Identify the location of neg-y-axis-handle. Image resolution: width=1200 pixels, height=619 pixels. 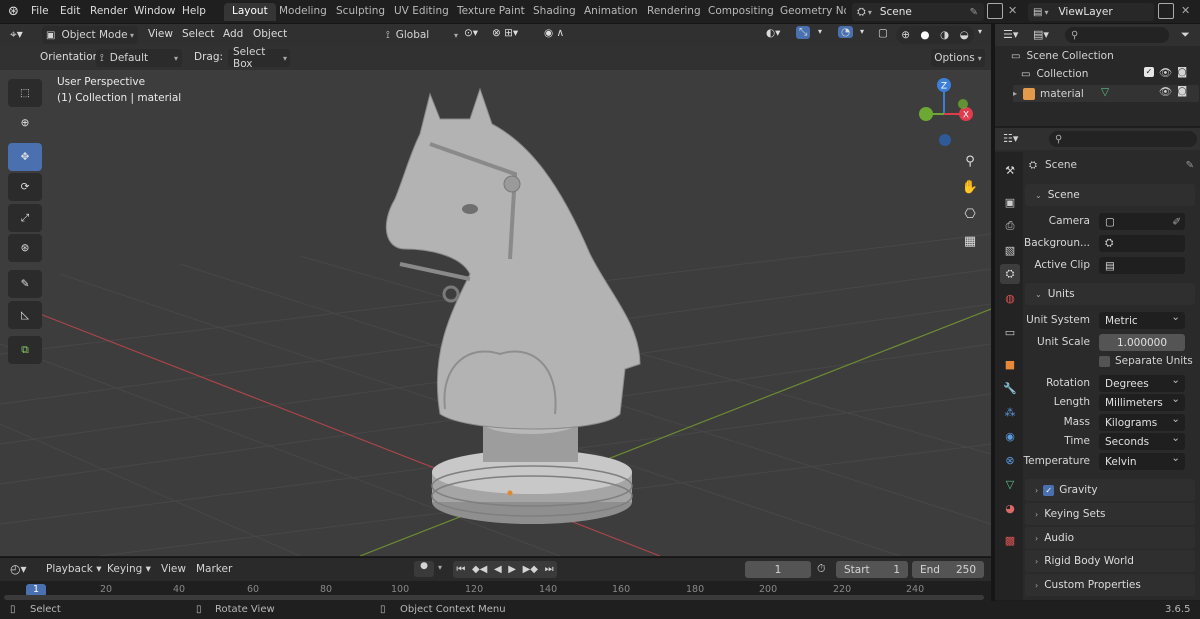
(963, 104).